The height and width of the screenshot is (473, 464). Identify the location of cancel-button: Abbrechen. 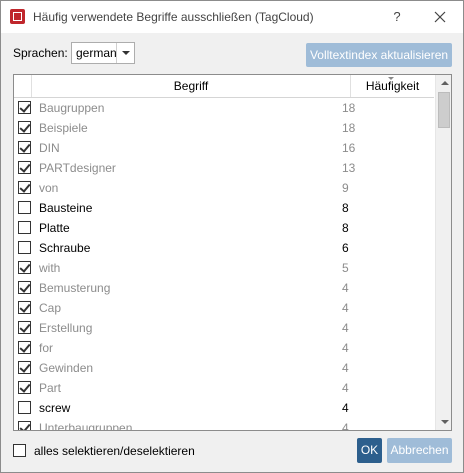
(419, 450).